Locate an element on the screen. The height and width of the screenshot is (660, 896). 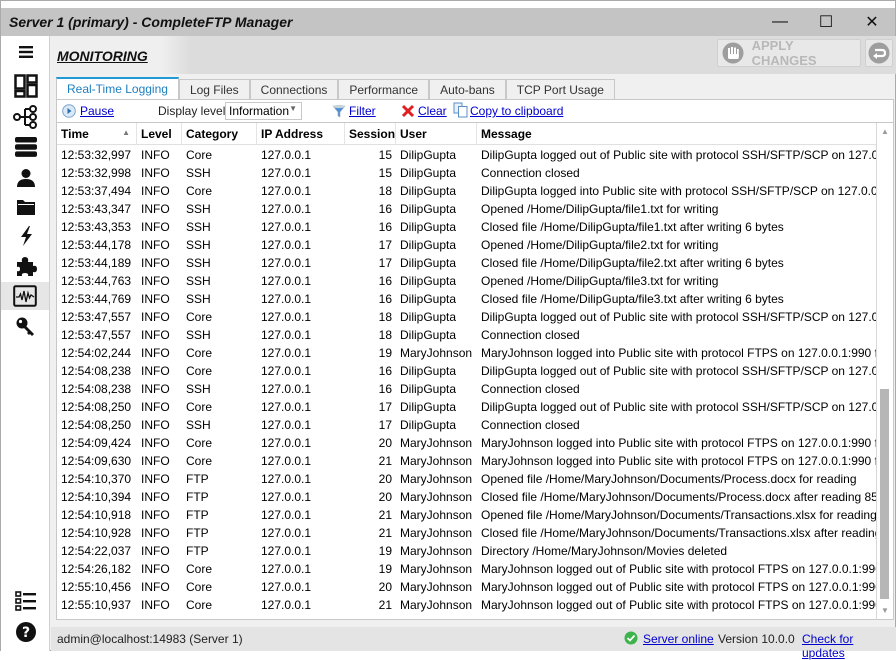
cell-session: 19 is located at coordinates (385, 551).